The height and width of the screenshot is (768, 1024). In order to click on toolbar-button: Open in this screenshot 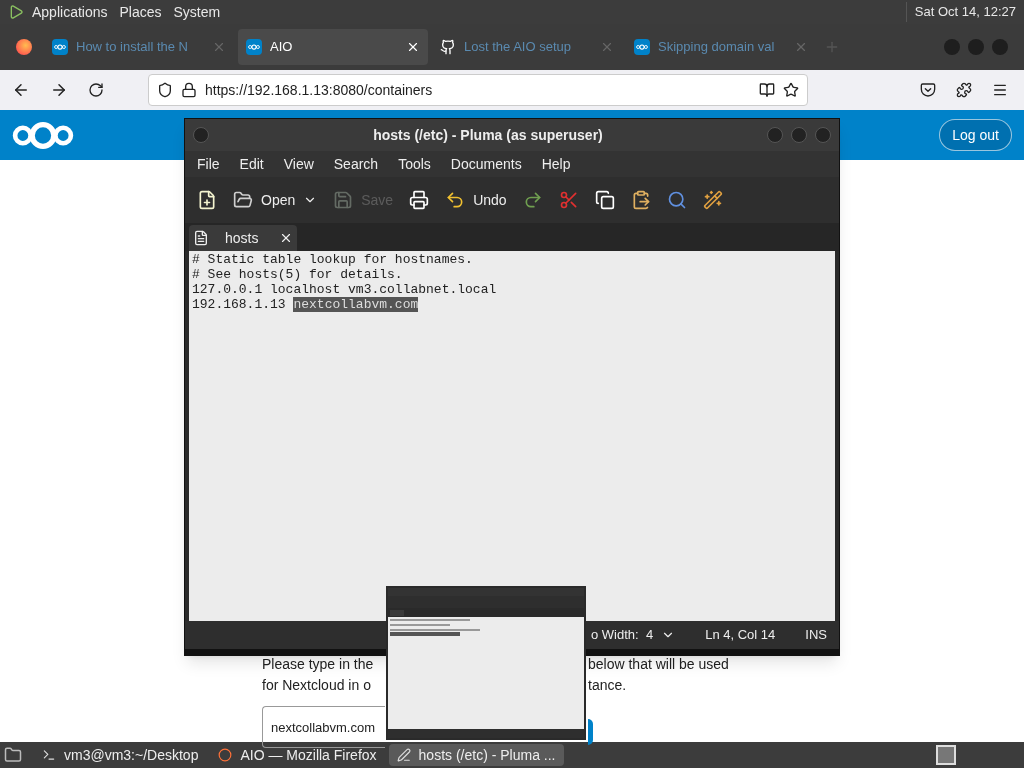, I will do `click(275, 200)`.